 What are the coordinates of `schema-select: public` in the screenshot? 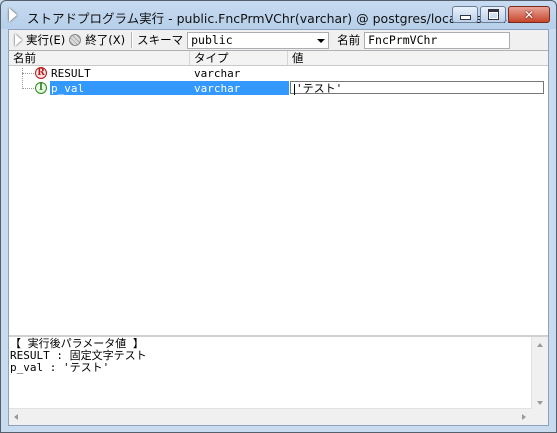 It's located at (258, 40).